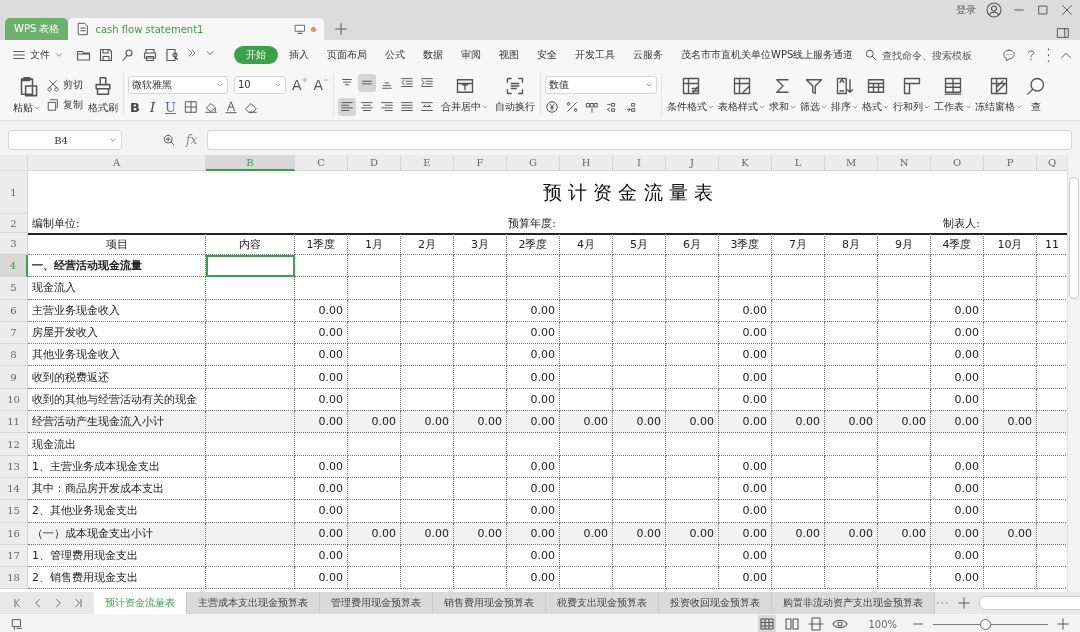 The height and width of the screenshot is (632, 1080). Describe the element at coordinates (845, 95) in the screenshot. I see `sort-button: 排序` at that location.